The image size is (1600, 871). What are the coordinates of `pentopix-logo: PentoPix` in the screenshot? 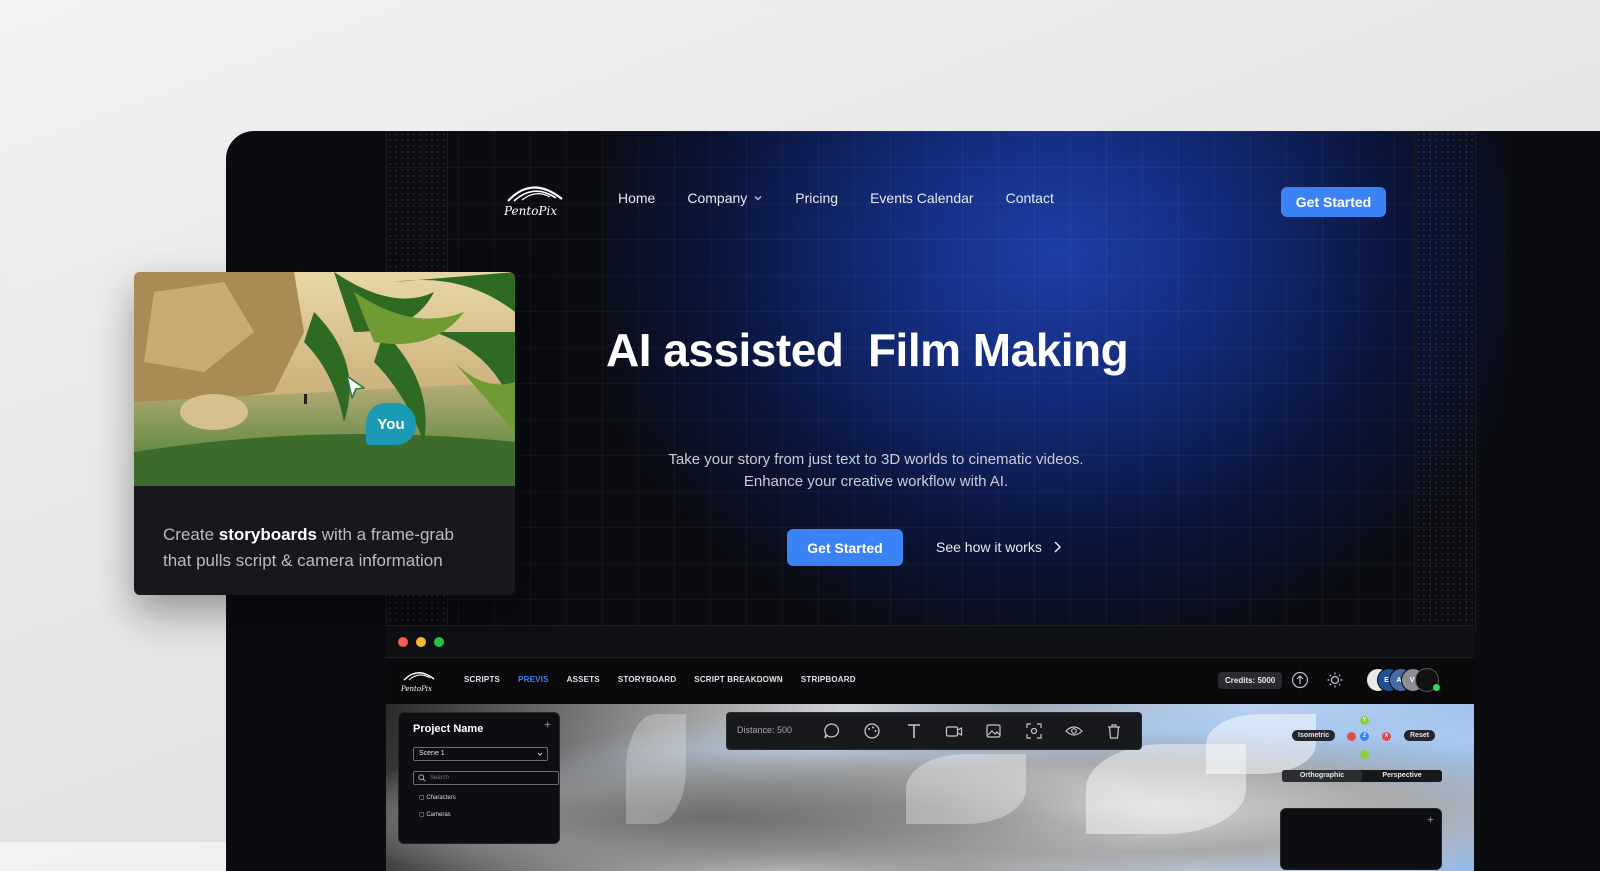 It's located at (537, 200).